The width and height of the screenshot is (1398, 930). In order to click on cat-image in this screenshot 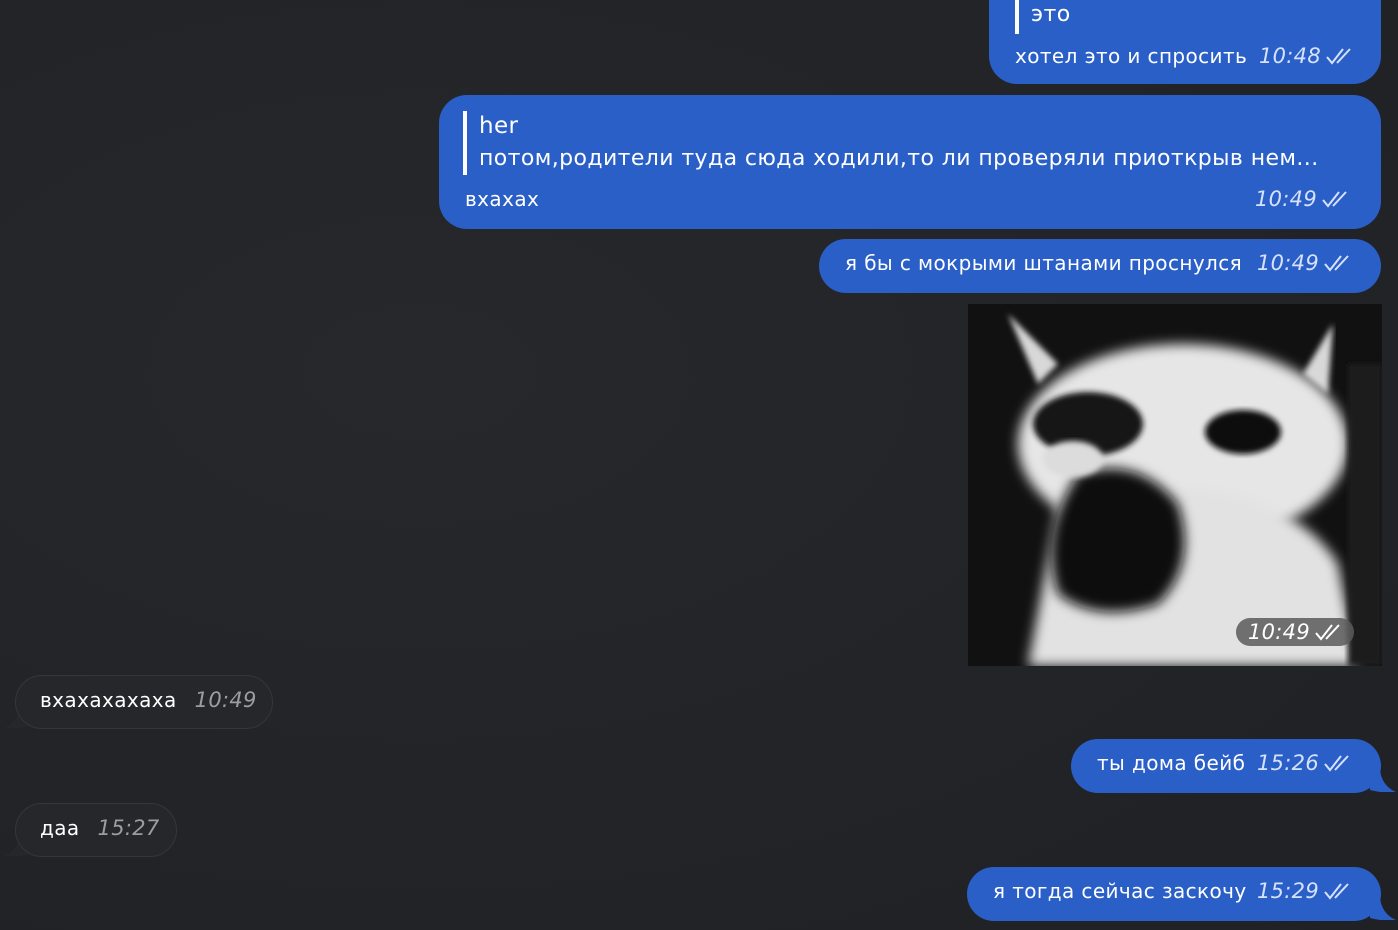, I will do `click(1175, 485)`.